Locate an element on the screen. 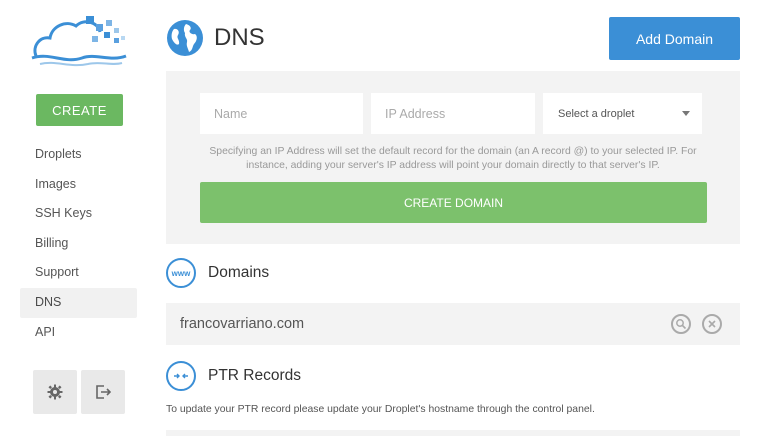  globe-icon is located at coordinates (185, 38).